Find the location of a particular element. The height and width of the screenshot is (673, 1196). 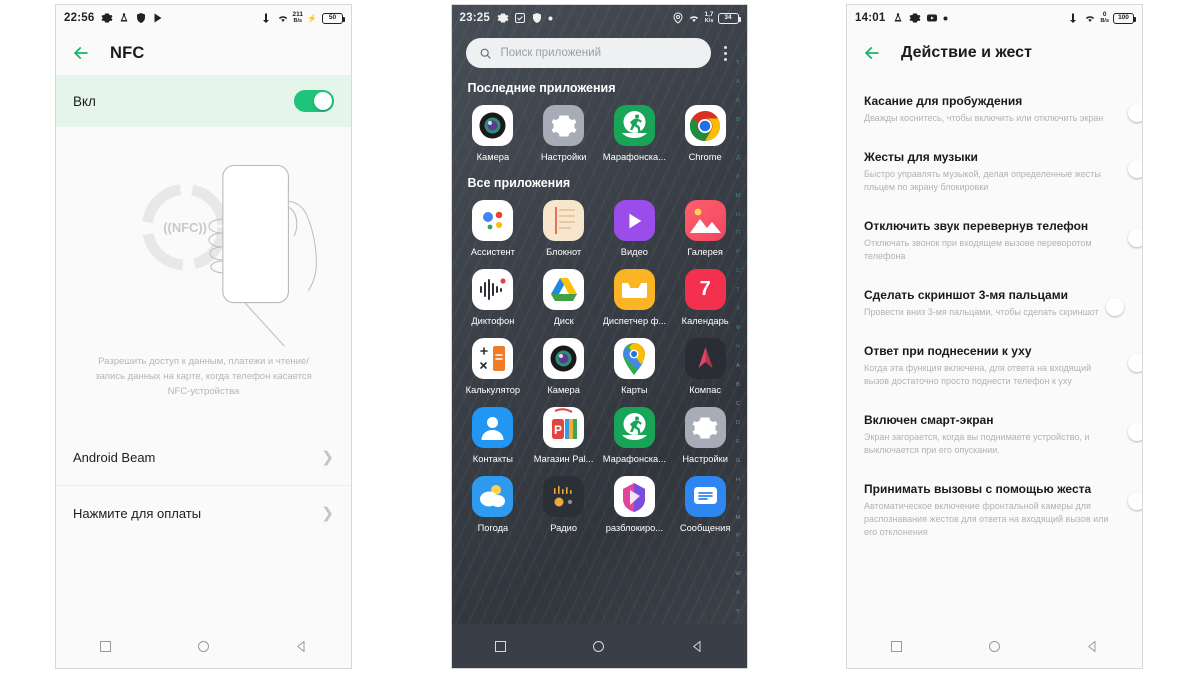

index-letter: X is located at coordinates (738, 594).